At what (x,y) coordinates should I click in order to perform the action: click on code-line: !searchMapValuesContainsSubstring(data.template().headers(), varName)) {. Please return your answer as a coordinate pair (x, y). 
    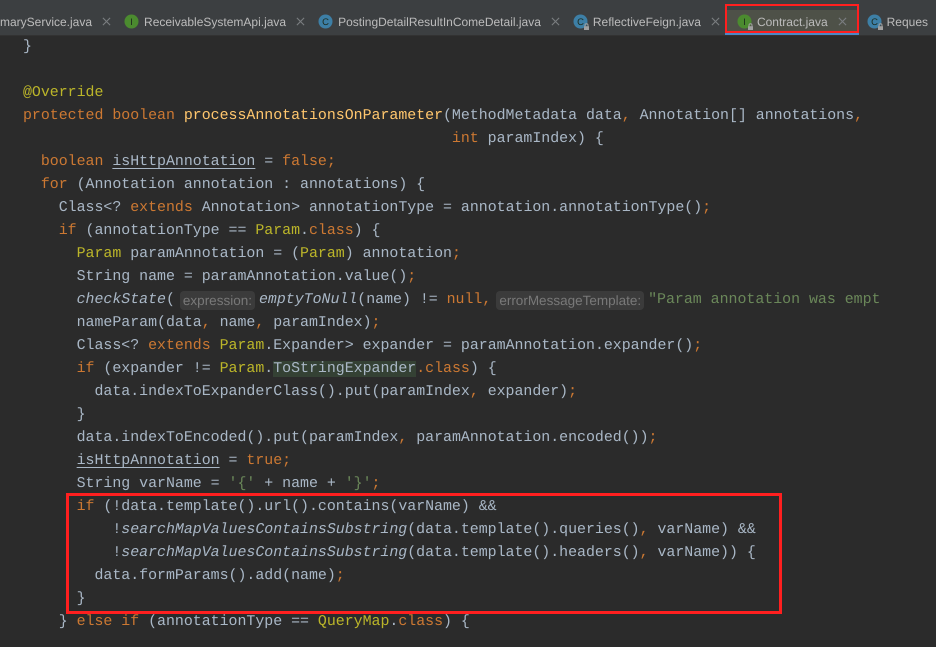
    Looking at the image, I should click on (434, 553).